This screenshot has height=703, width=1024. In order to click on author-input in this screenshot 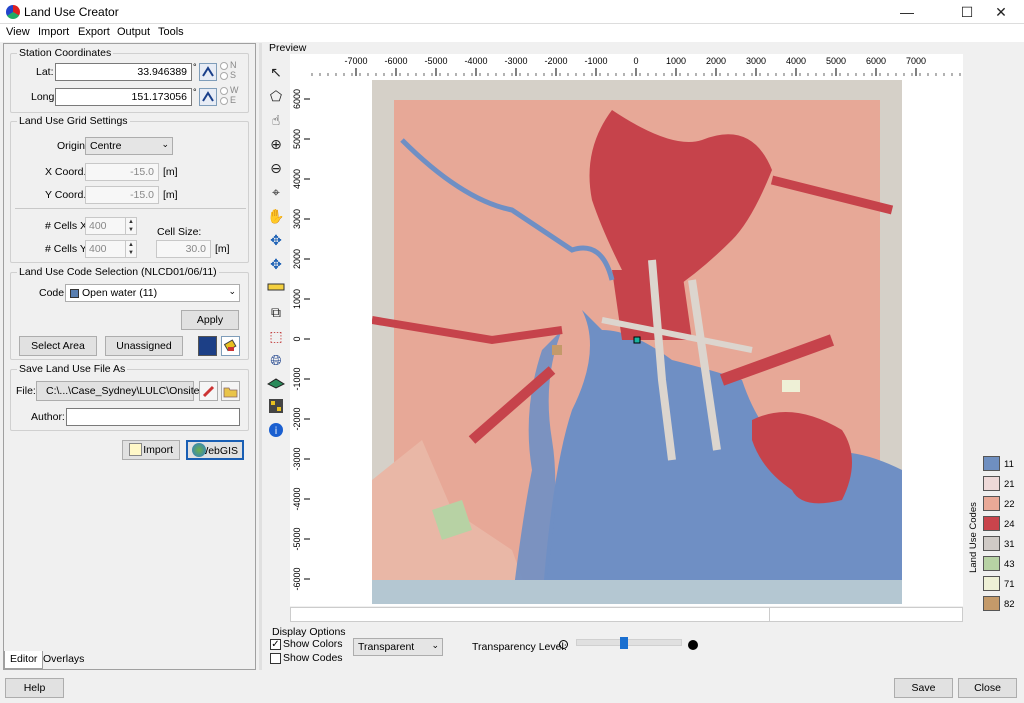, I will do `click(153, 417)`.